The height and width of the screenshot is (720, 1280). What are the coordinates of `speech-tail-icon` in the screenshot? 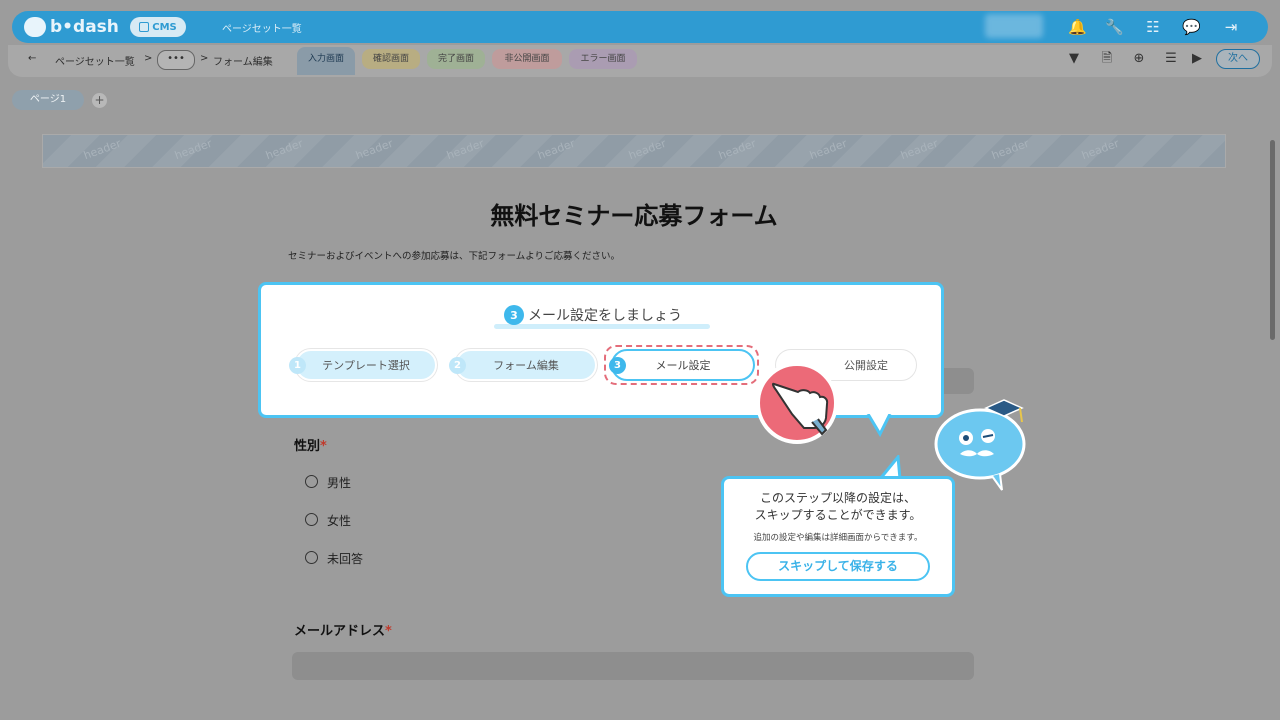 It's located at (879, 426).